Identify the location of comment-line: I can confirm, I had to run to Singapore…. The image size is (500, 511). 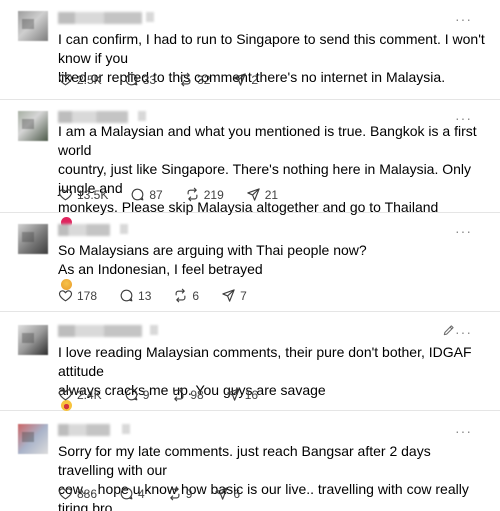
(271, 48).